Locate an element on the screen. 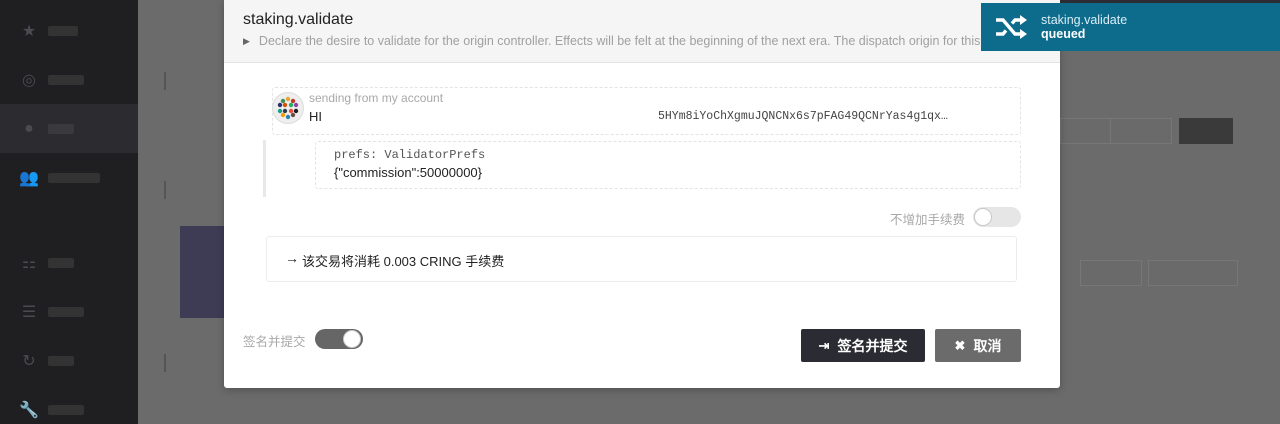 This screenshot has height=424, width=1280. sign-and-submit-button: ⇥ 签名并提交 is located at coordinates (863, 345).